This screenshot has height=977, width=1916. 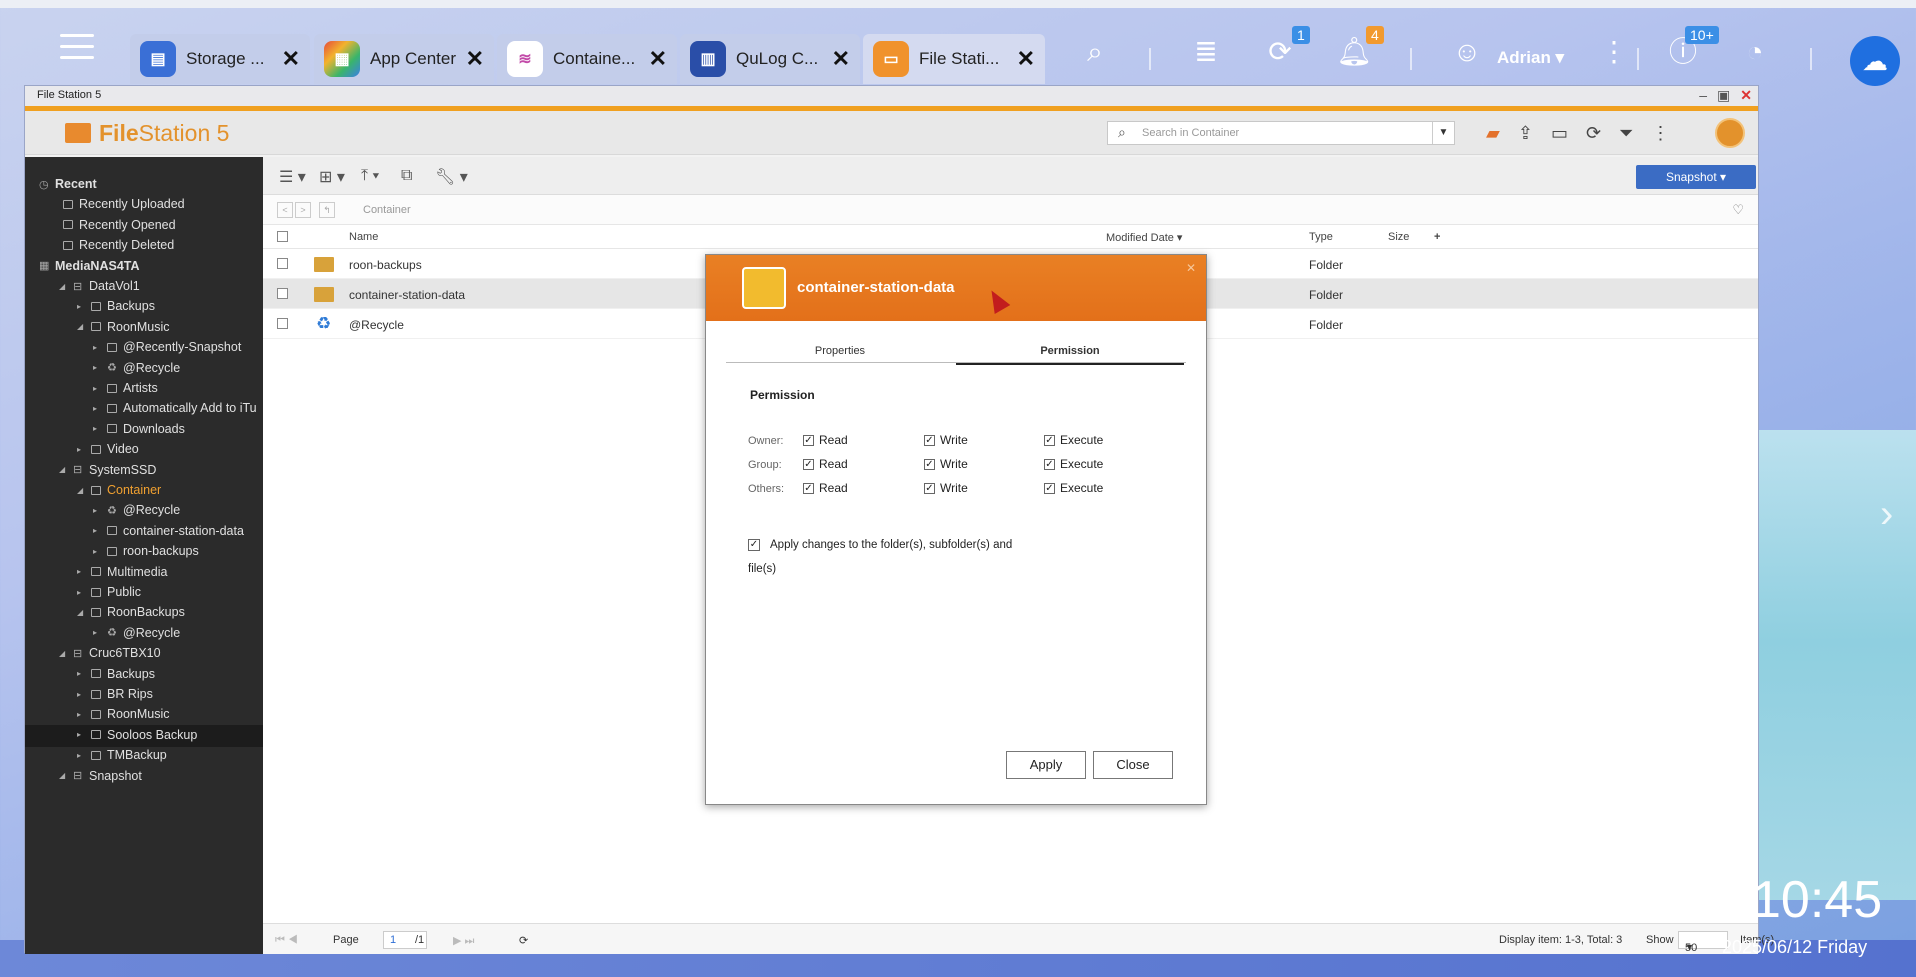 I want to click on tab-properties: Properties, so click(x=840, y=351).